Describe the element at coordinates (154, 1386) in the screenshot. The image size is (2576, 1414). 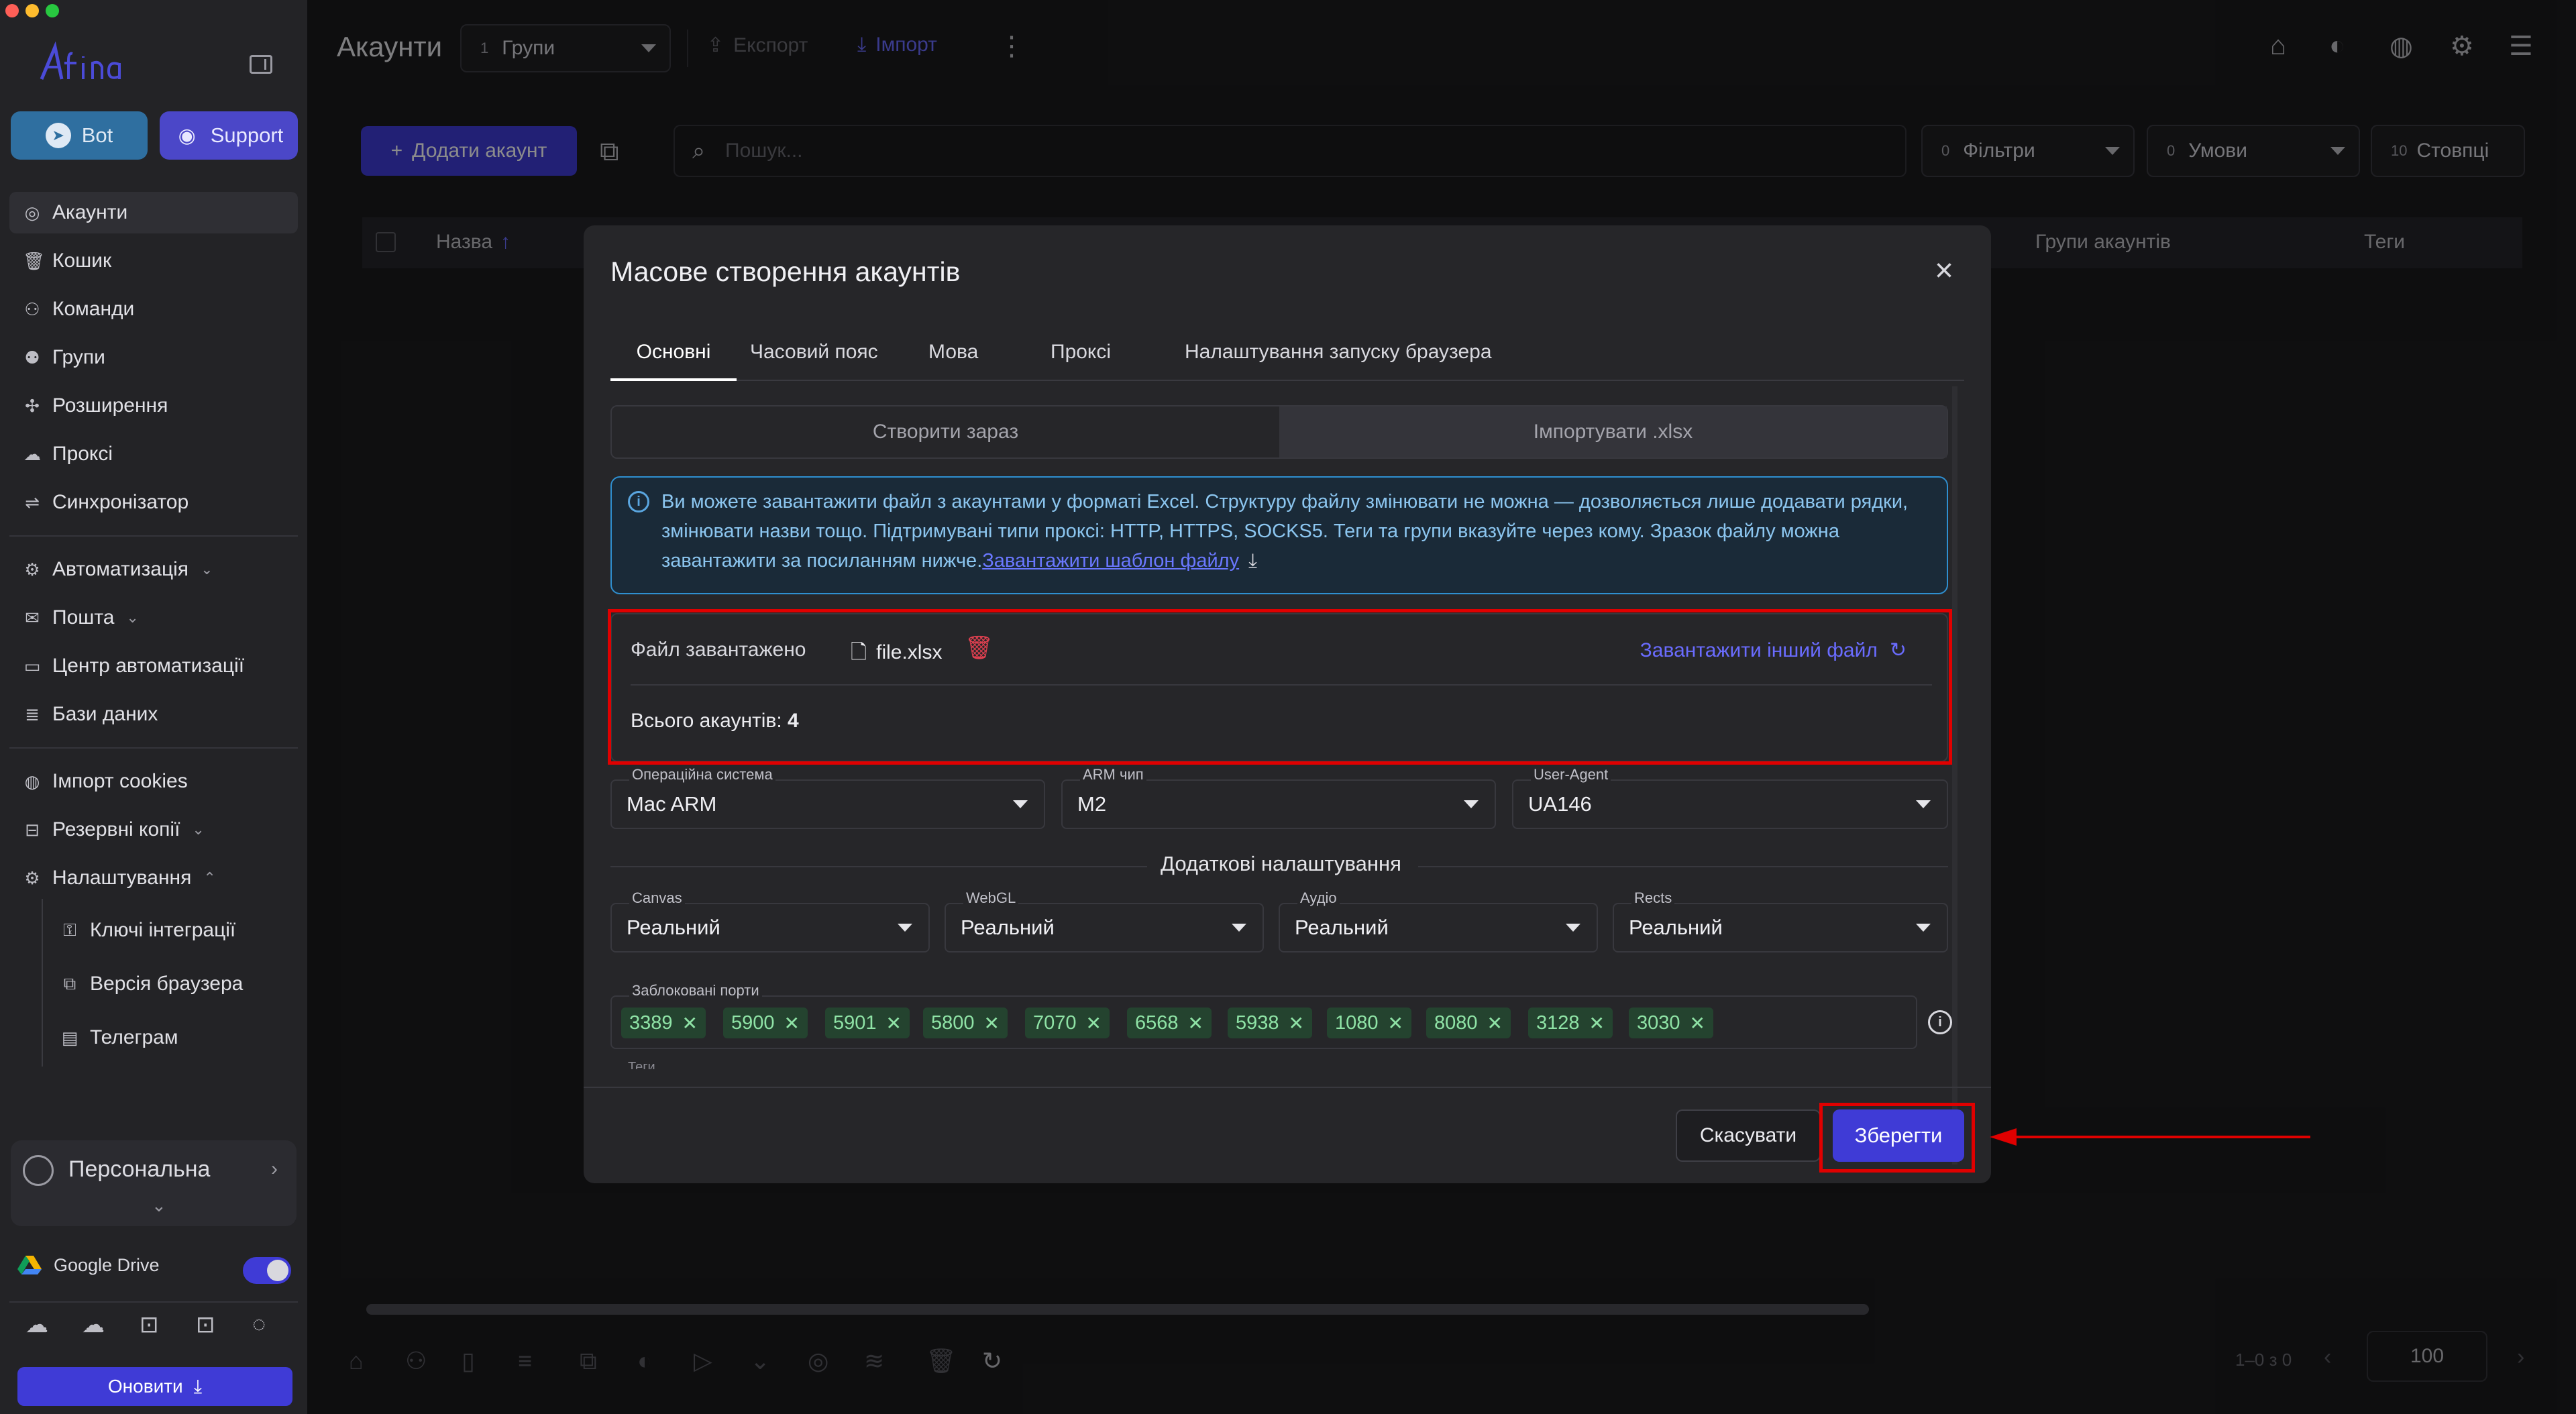
I see `update-button: Оновити ⤓` at that location.